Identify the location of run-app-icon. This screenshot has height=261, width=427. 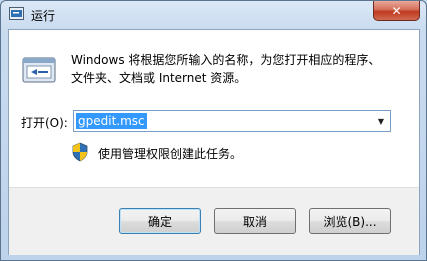
(16, 13).